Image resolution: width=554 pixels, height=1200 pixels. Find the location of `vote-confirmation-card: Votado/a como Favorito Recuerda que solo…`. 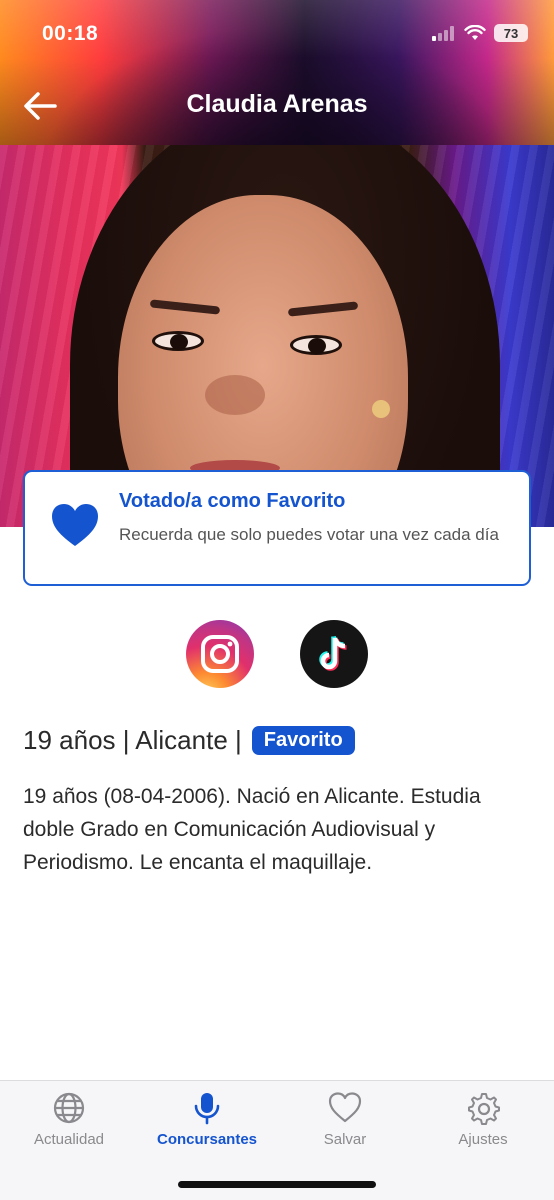

vote-confirmation-card: Votado/a como Favorito Recuerda que solo… is located at coordinates (277, 528).